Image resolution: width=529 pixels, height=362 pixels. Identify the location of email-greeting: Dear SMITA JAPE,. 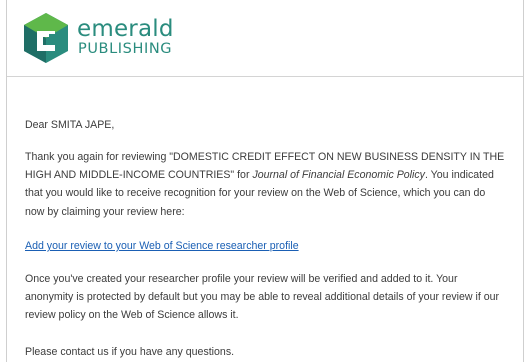
(70, 125).